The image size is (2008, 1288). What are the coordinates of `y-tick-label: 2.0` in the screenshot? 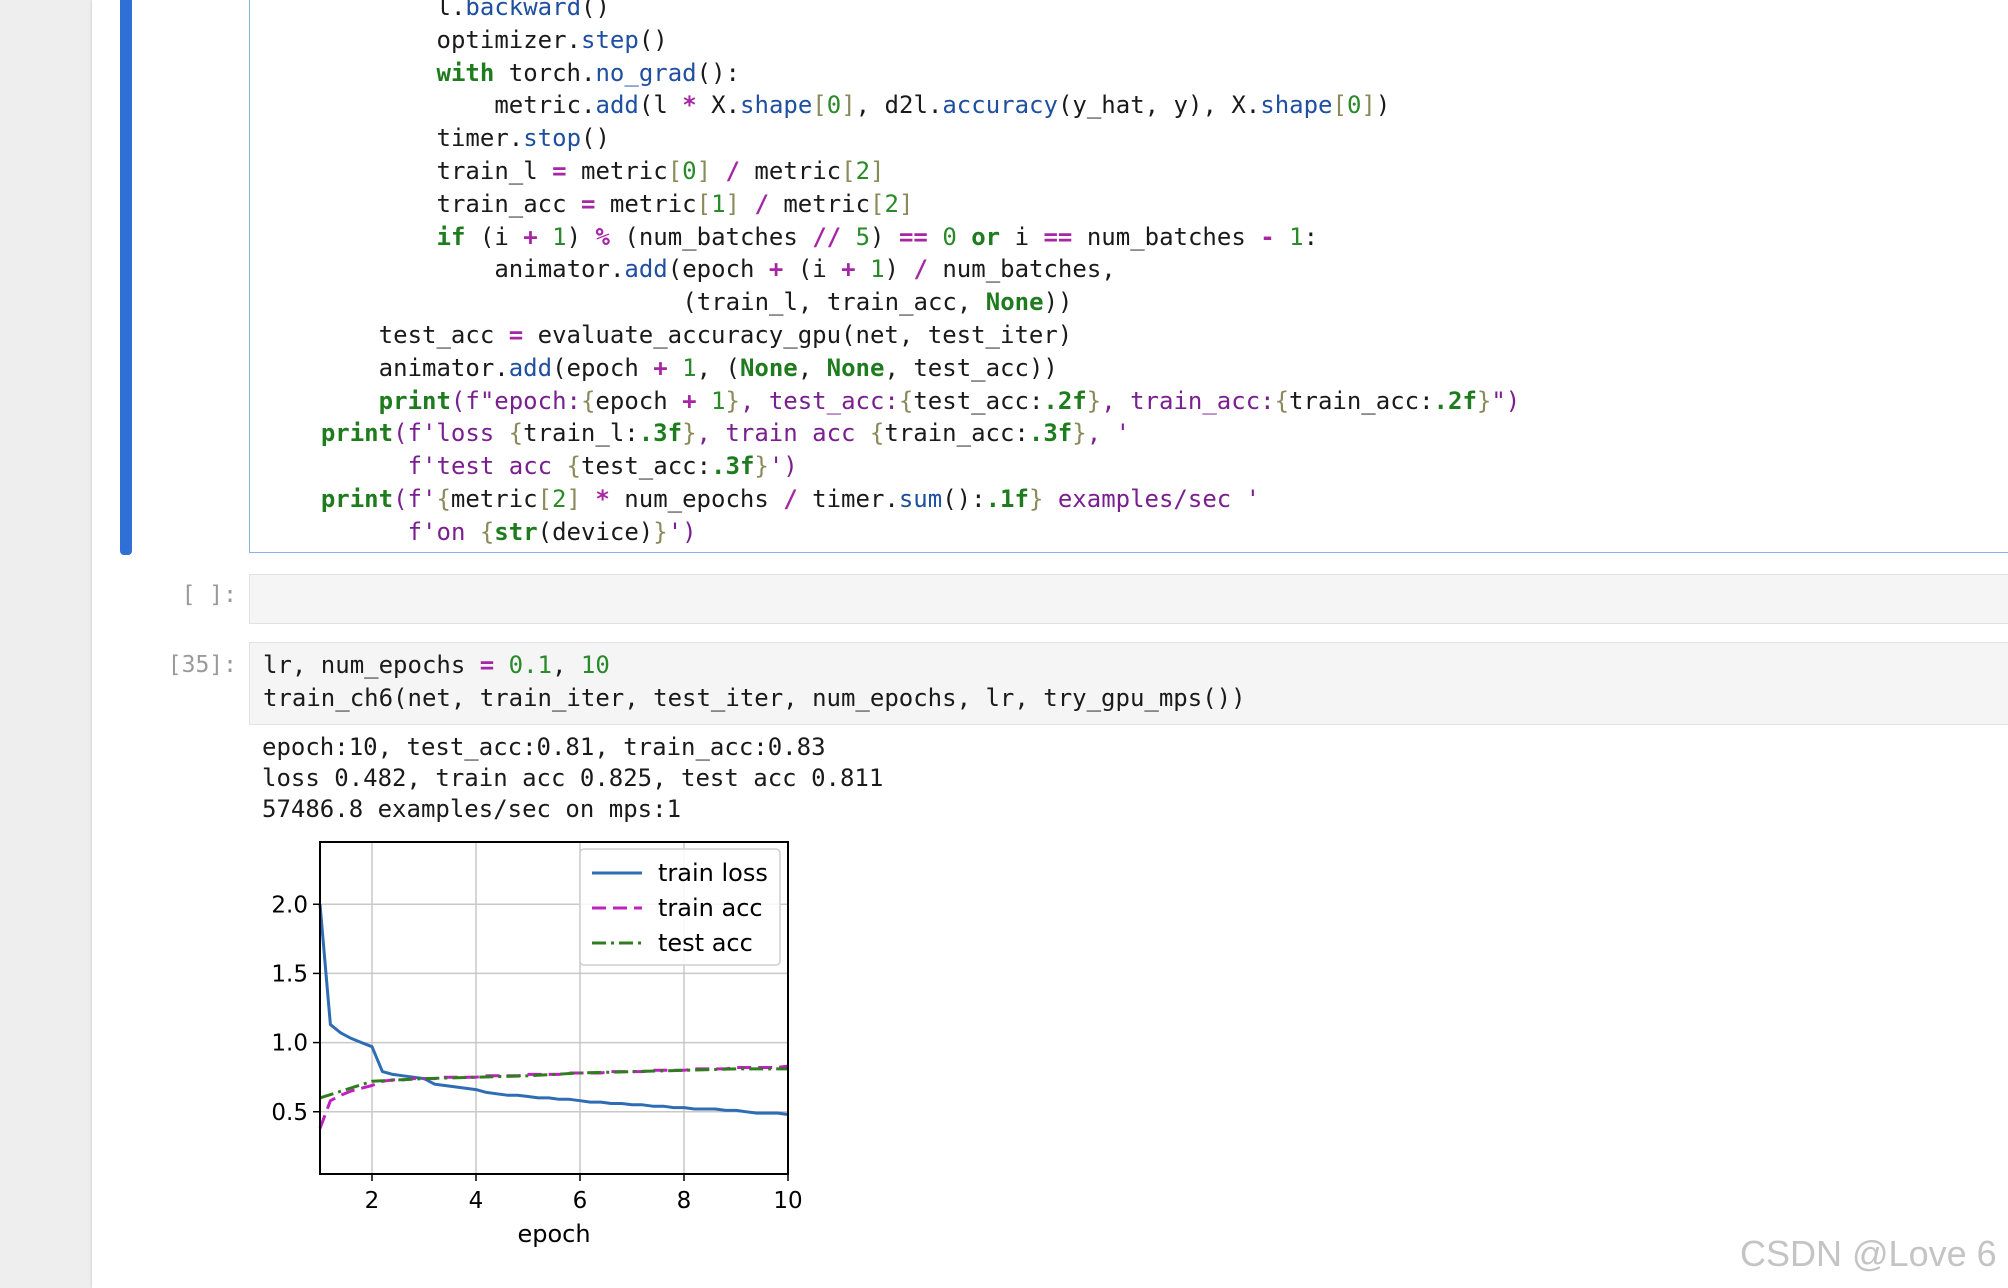 It's located at (289, 905).